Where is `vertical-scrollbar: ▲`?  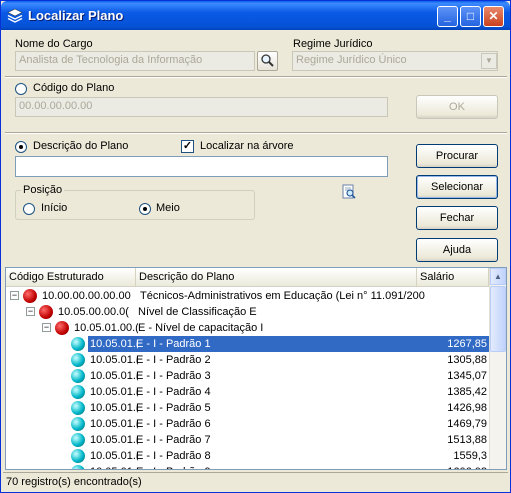
vertical-scrollbar: ▲ is located at coordinates (497, 368).